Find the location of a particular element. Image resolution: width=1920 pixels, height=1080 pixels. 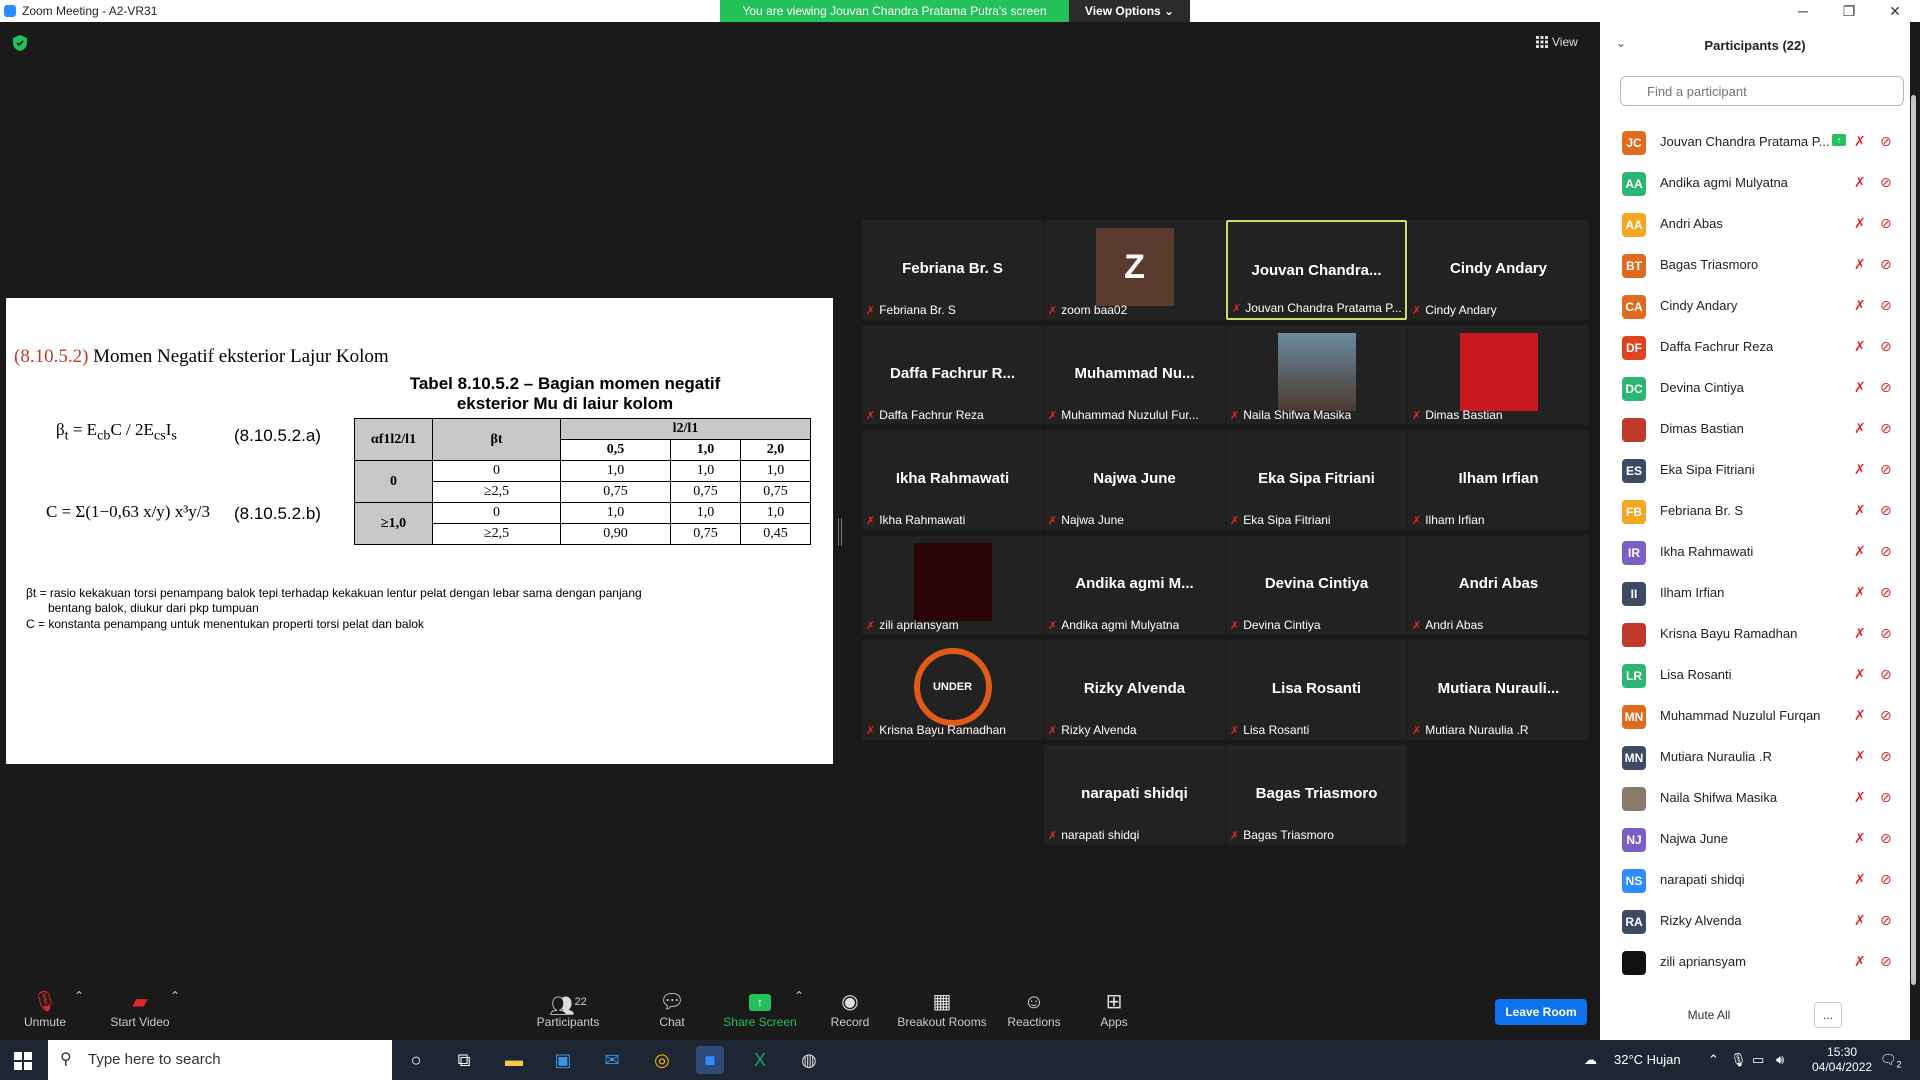

audio-options-caret-icon: ⌃ is located at coordinates (79, 1013).